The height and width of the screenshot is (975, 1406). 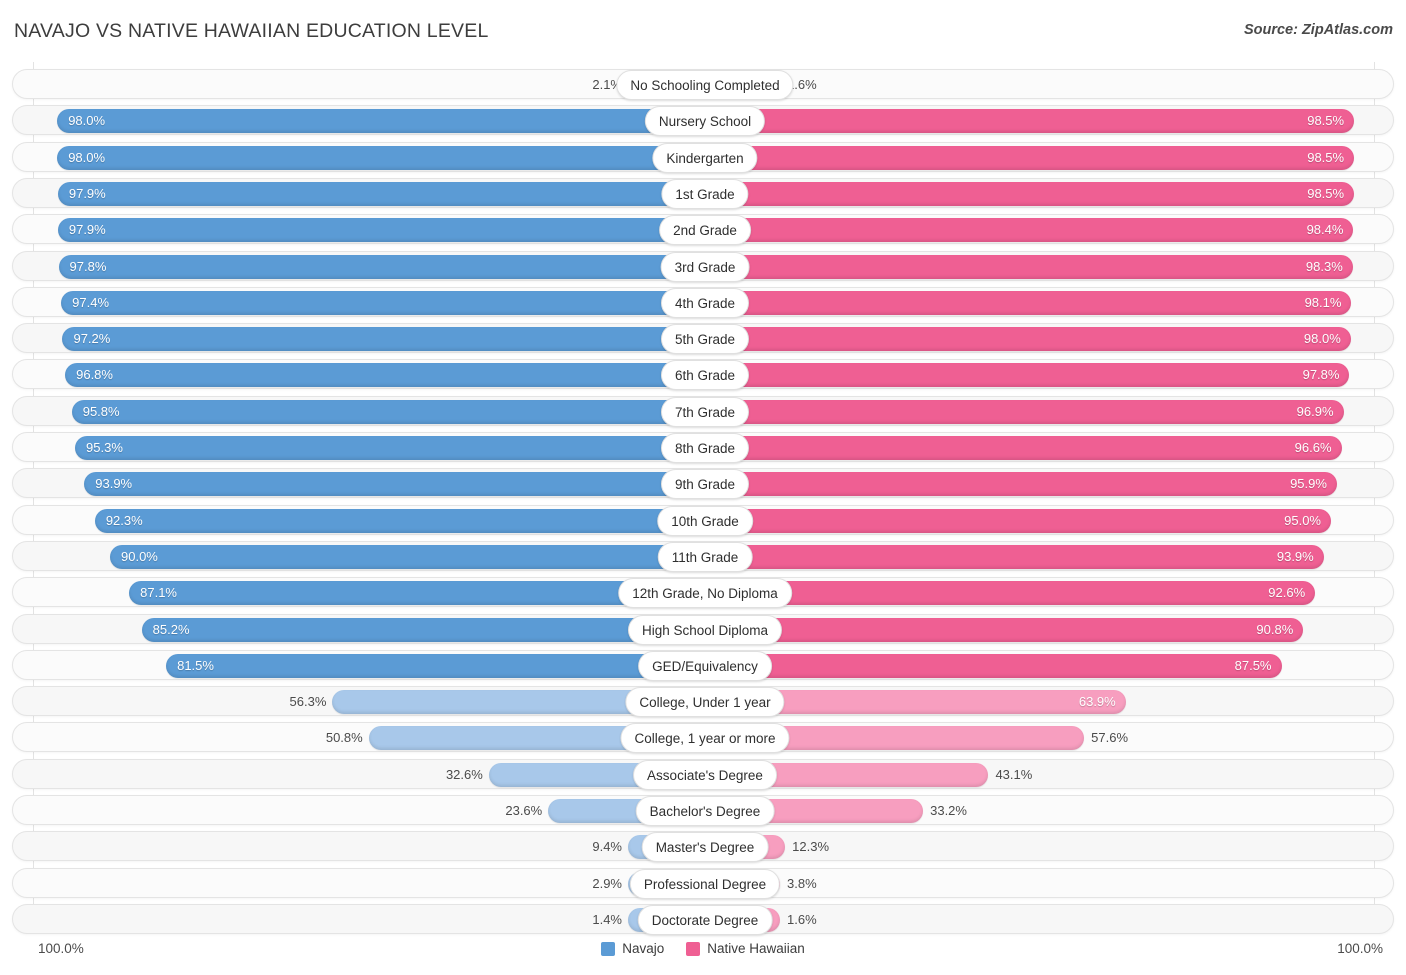 I want to click on table-row: 32.6% 43.1% Associate's Degree, so click(x=703, y=774).